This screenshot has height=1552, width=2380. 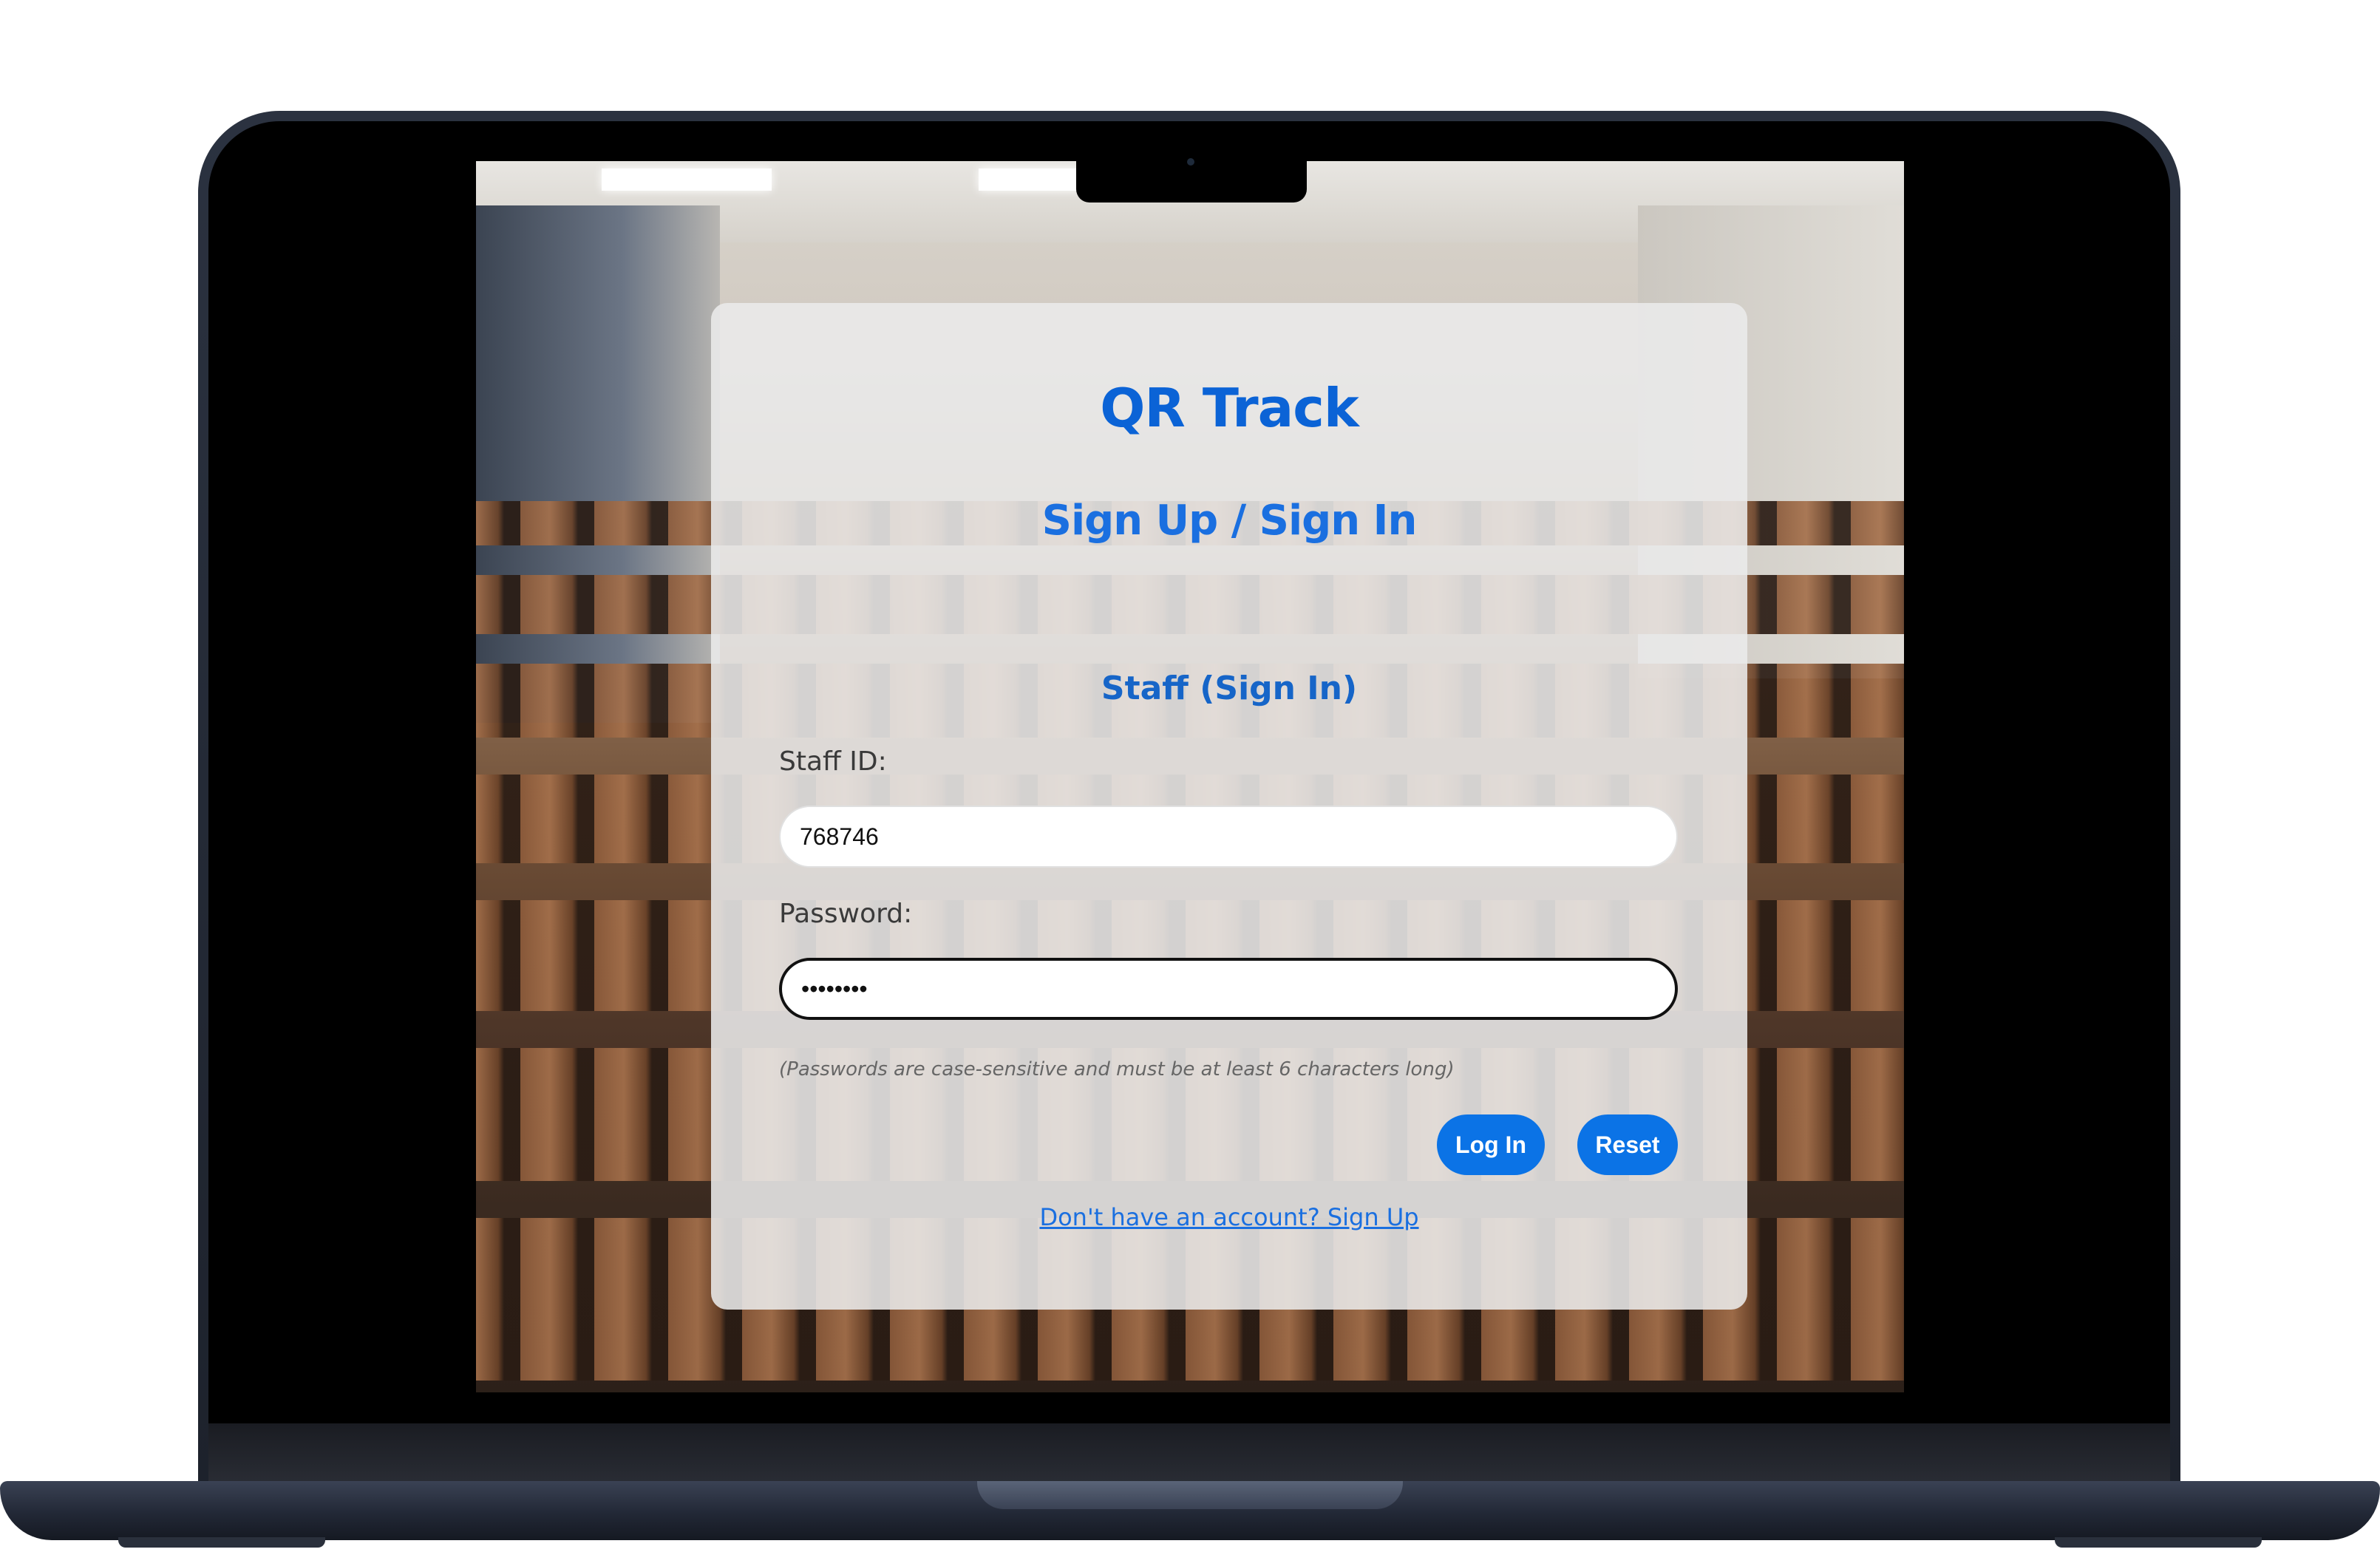 I want to click on password-input: ••••••••, so click(x=1228, y=989).